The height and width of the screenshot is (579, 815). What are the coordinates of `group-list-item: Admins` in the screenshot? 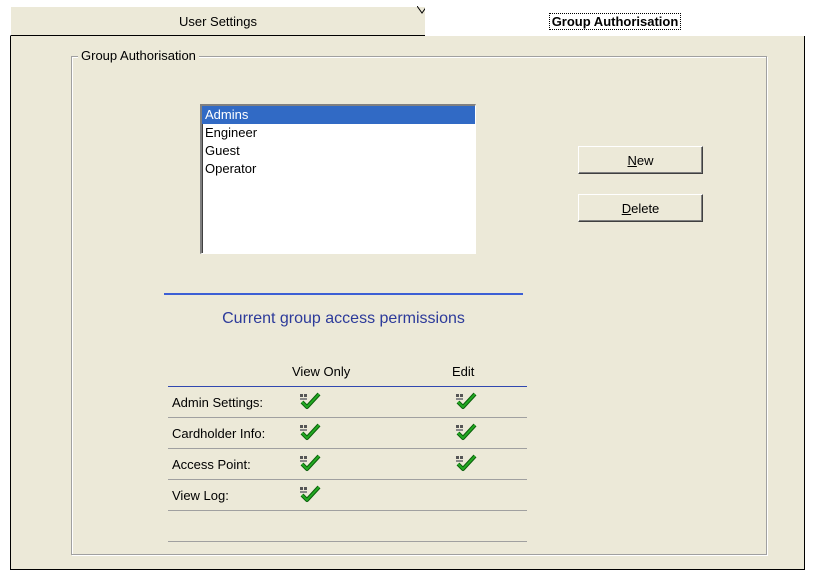 It's located at (338, 115).